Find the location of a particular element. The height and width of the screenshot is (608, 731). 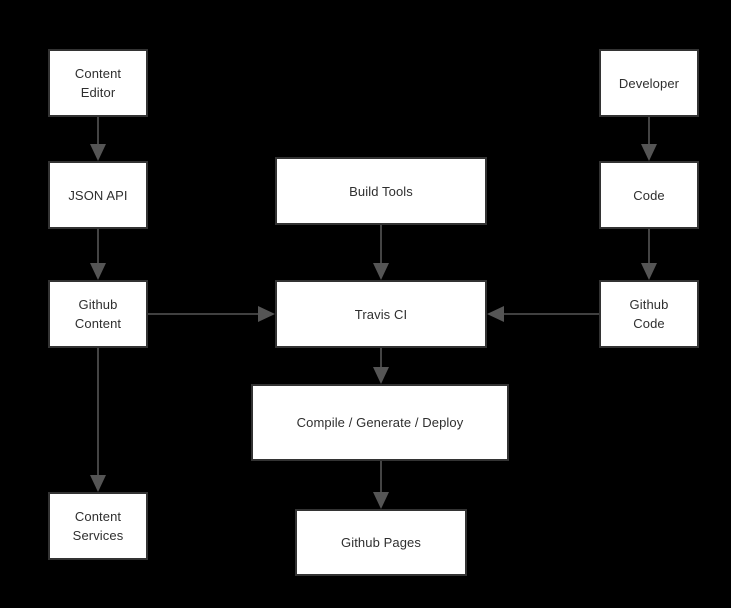

node-travis-ci-label: Travis CI is located at coordinates (381, 314).